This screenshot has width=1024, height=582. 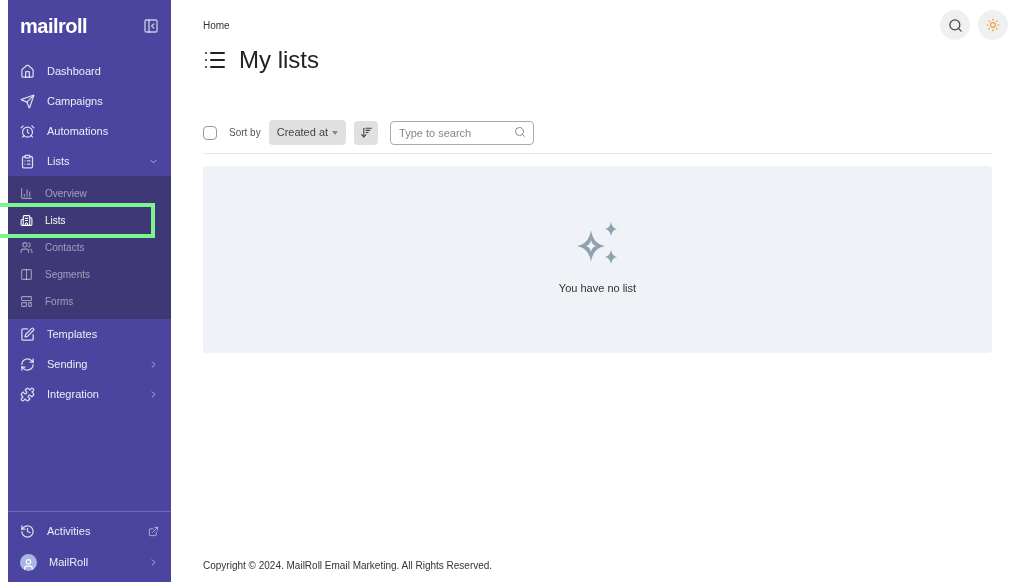 I want to click on search-button, so click(x=955, y=25).